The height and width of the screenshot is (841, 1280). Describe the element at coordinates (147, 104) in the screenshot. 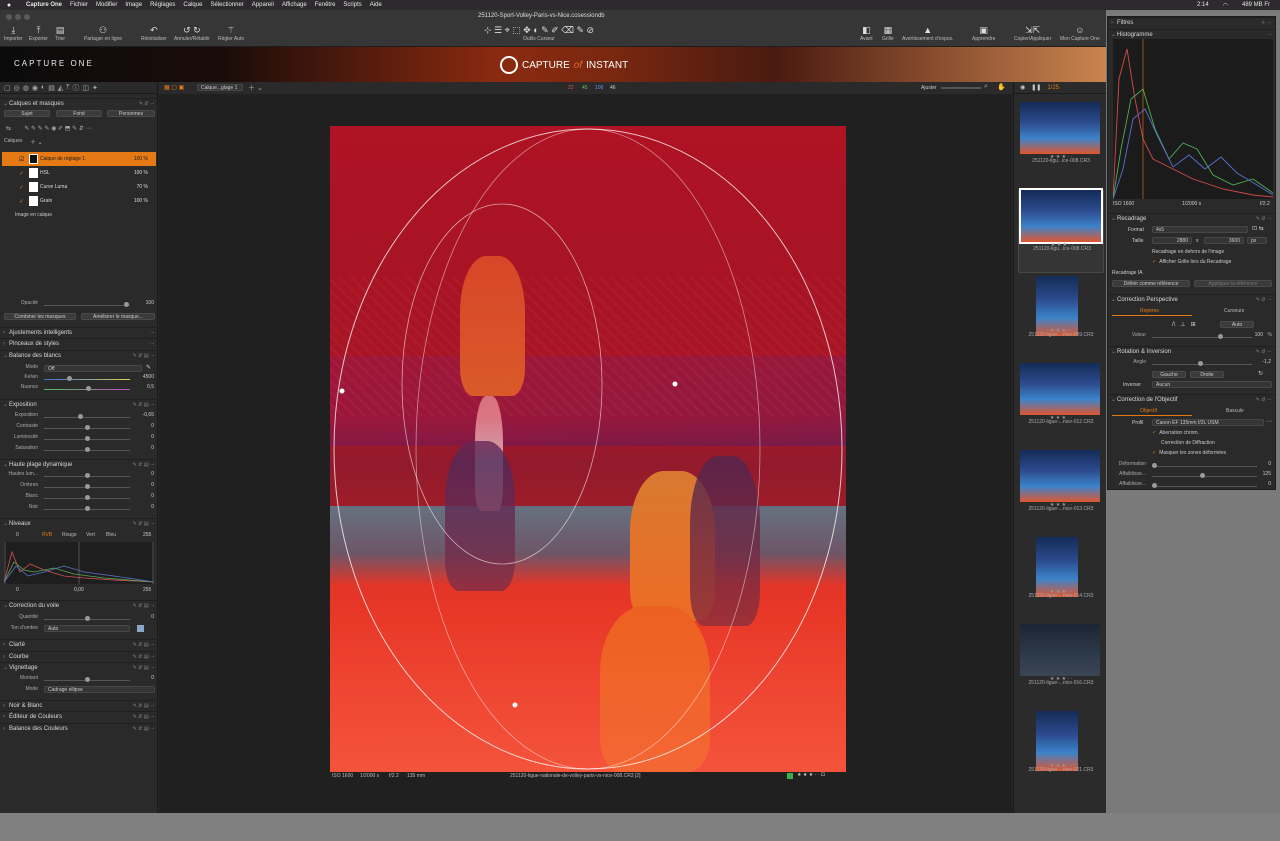

I see `section-tools-icon: ✎ ⇵ ⋯` at that location.